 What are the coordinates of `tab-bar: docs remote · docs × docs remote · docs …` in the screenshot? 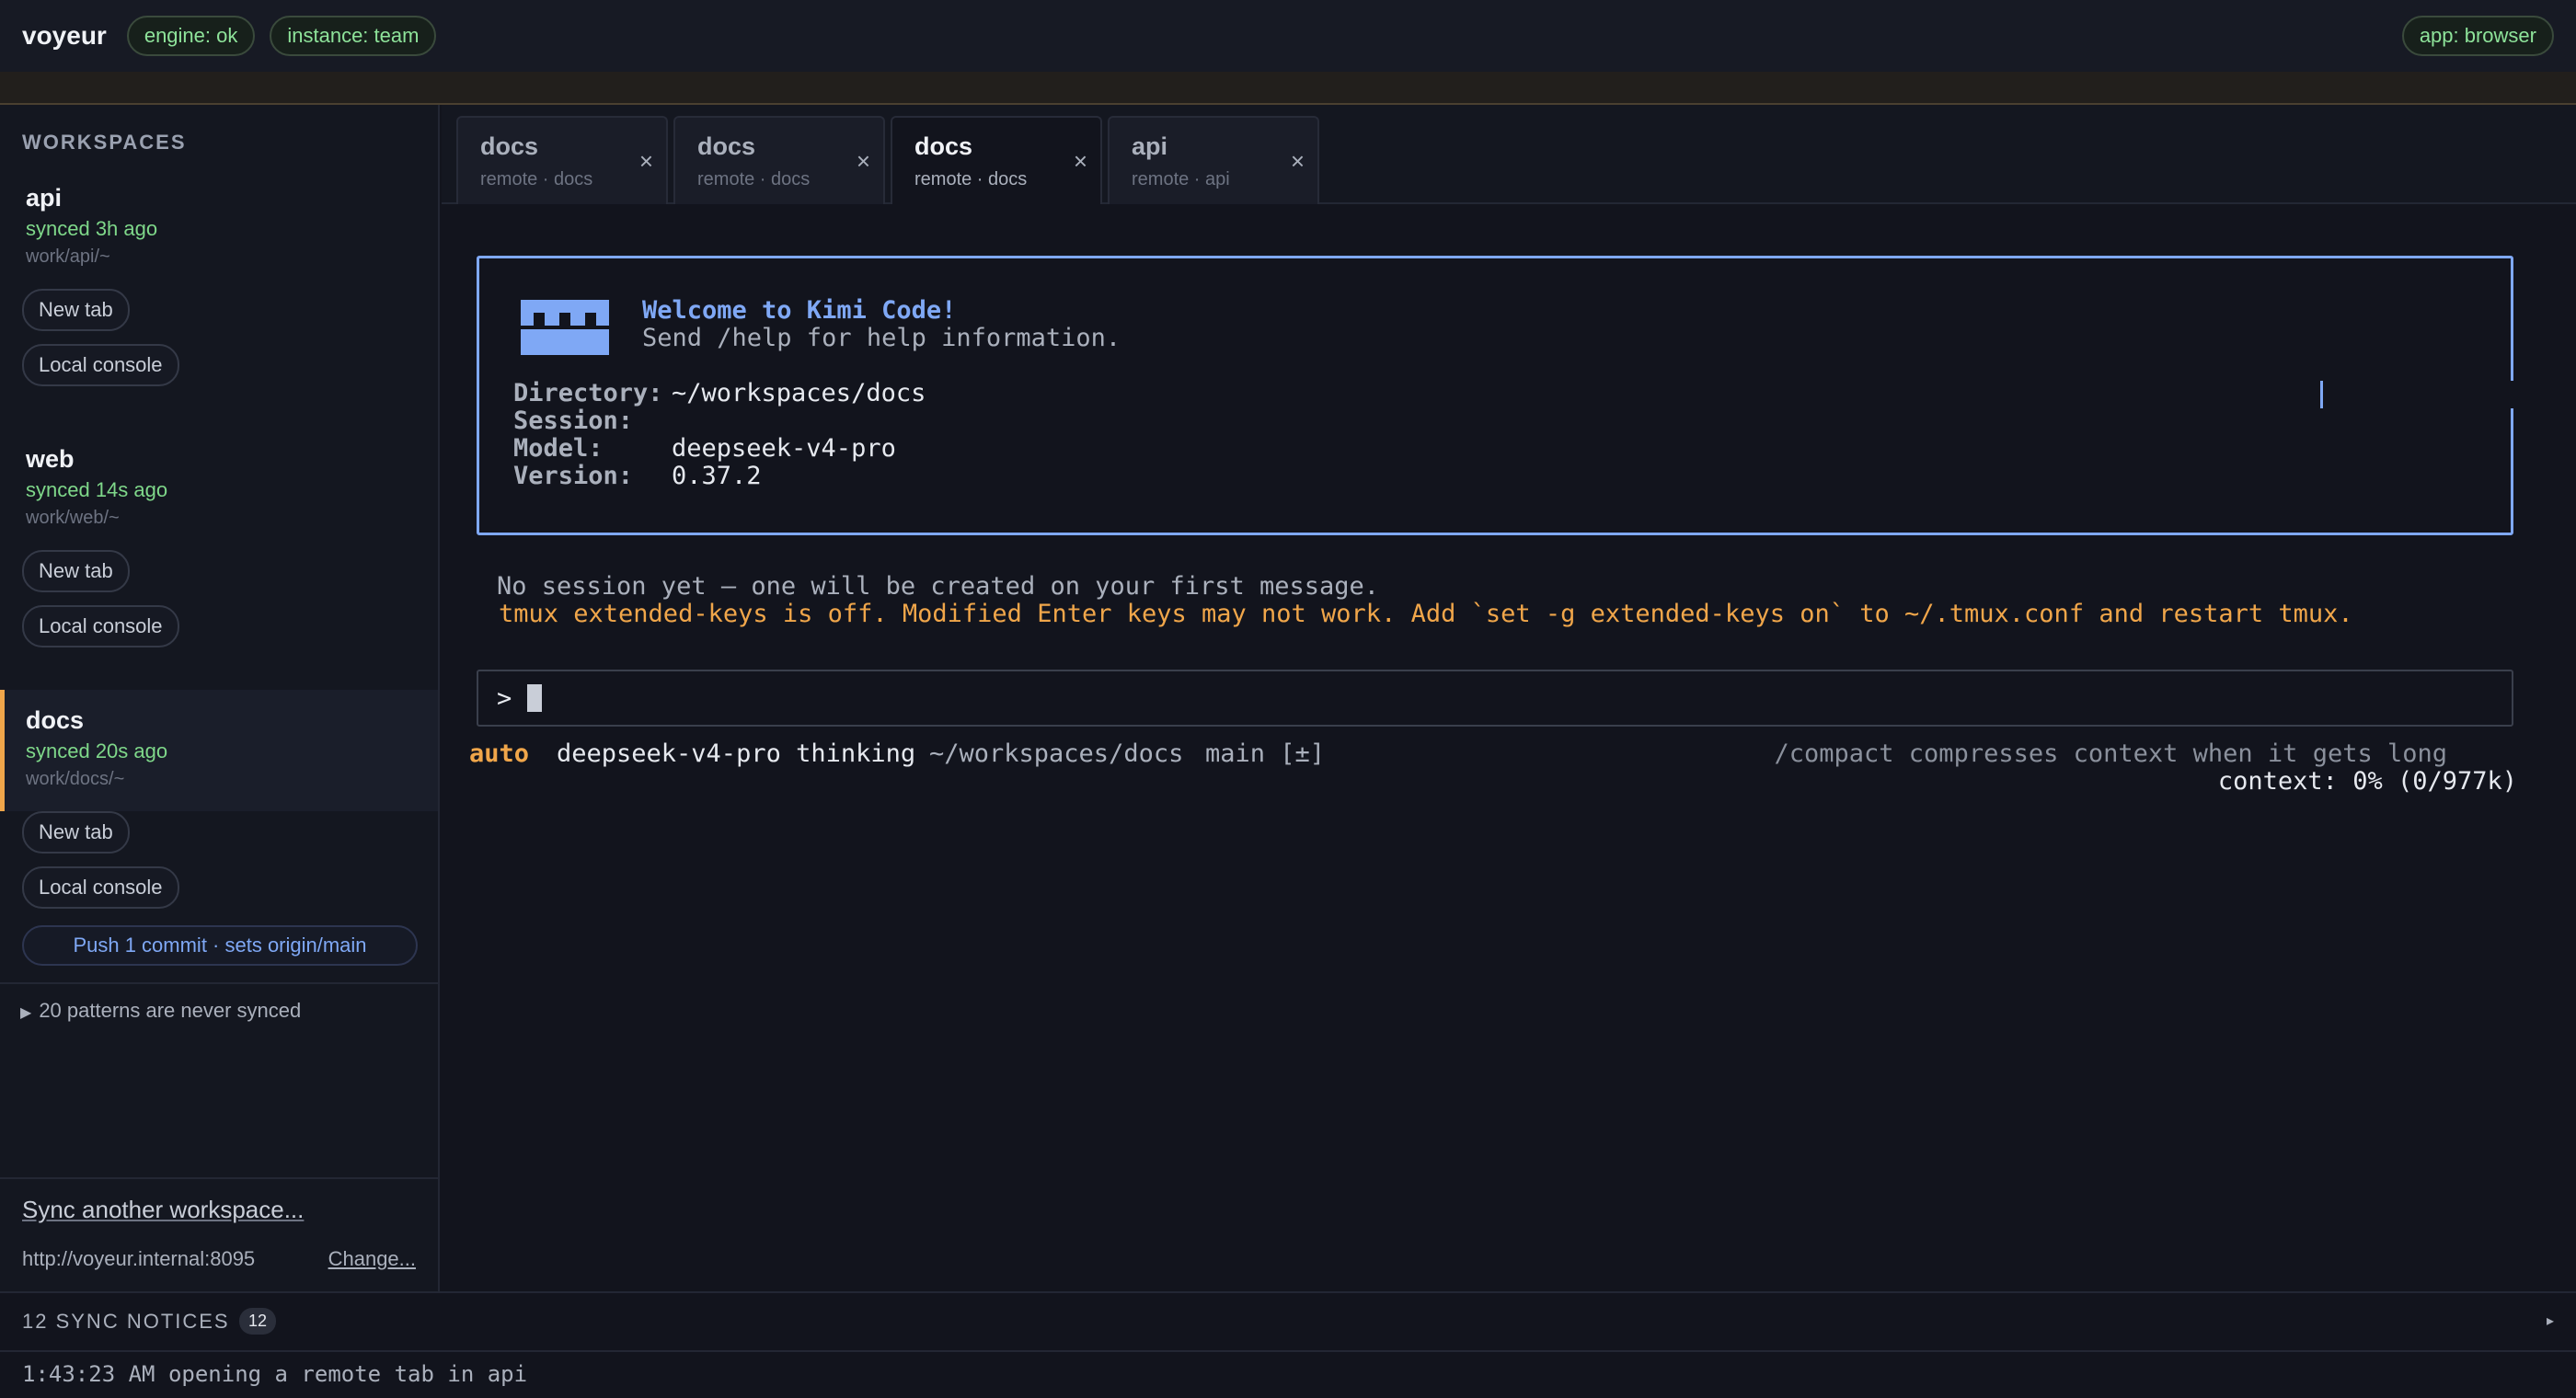 It's located at (1509, 154).